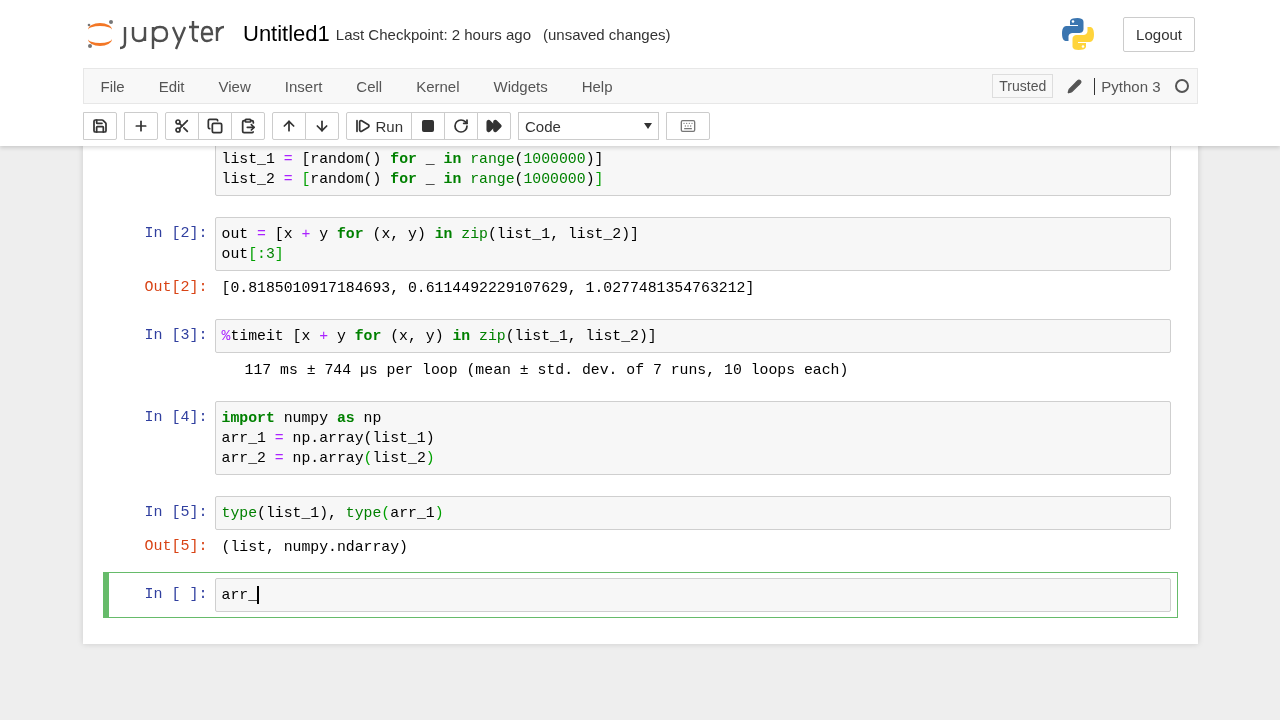 The width and height of the screenshot is (1280, 720). I want to click on run-button: Run, so click(379, 126).